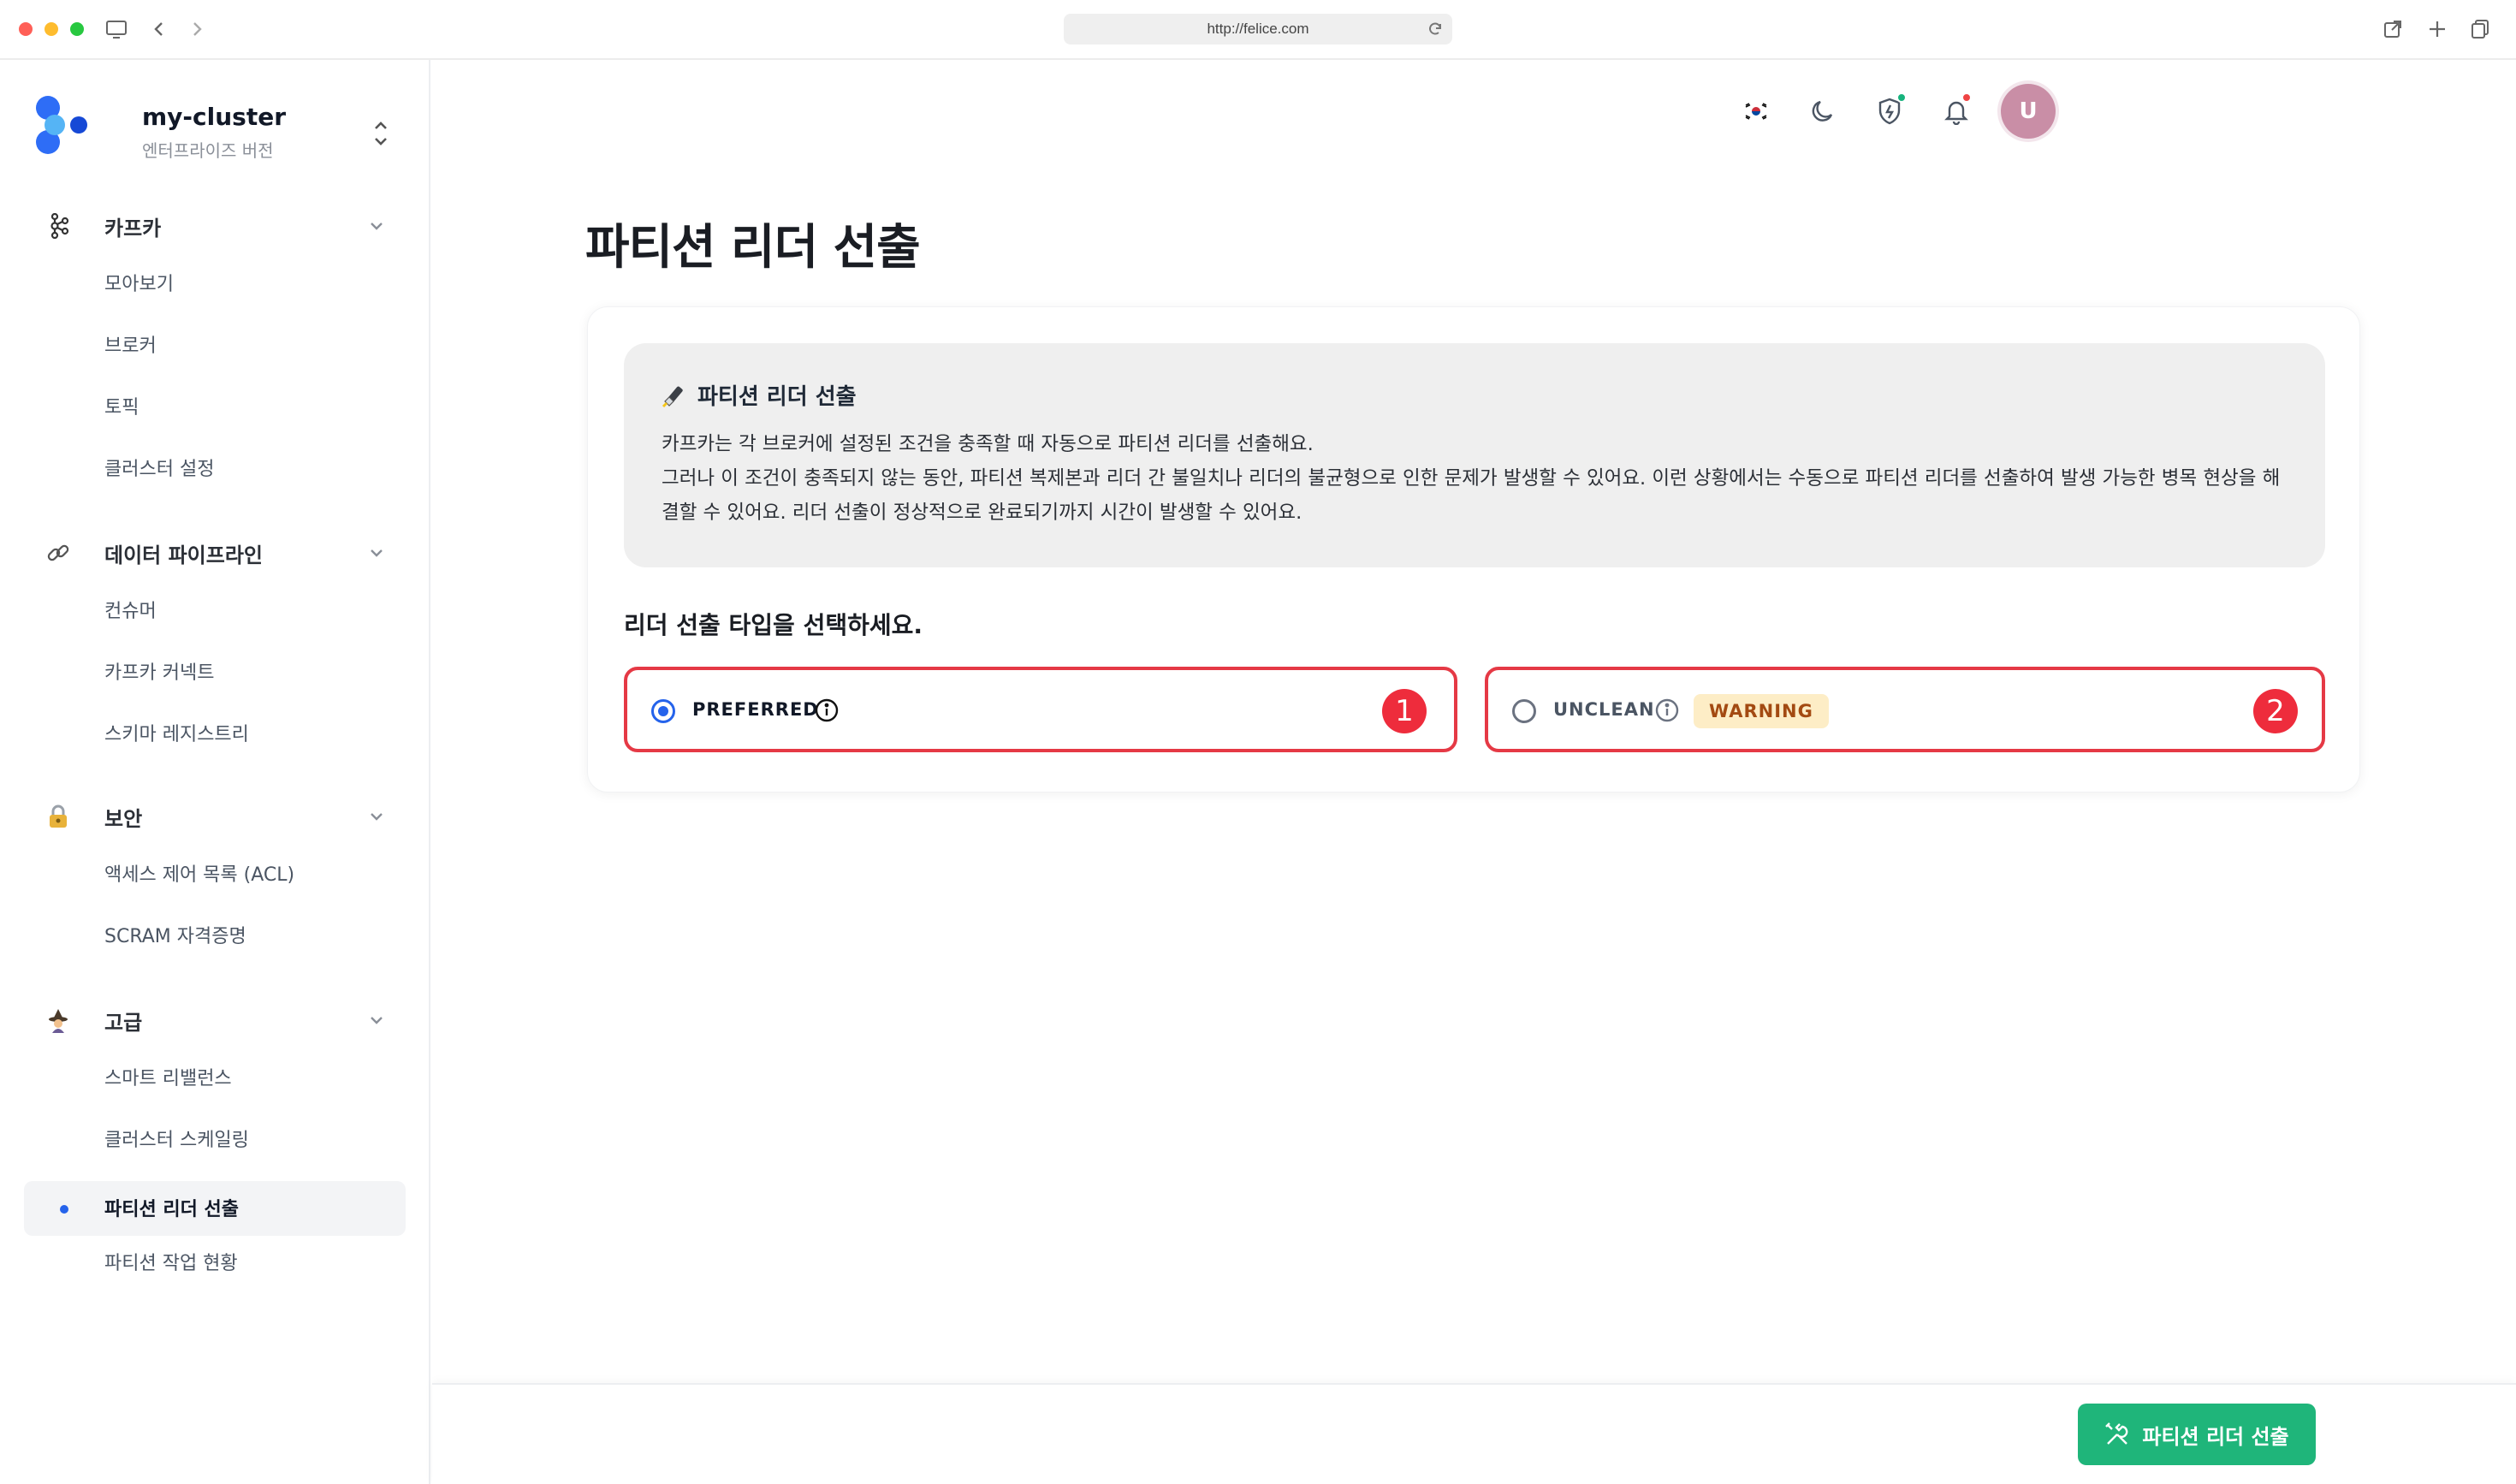 Image resolution: width=2516 pixels, height=1484 pixels. Describe the element at coordinates (168, 1080) in the screenshot. I see `sidebar-item-smart-rebalance: 스마트 리밸런스` at that location.